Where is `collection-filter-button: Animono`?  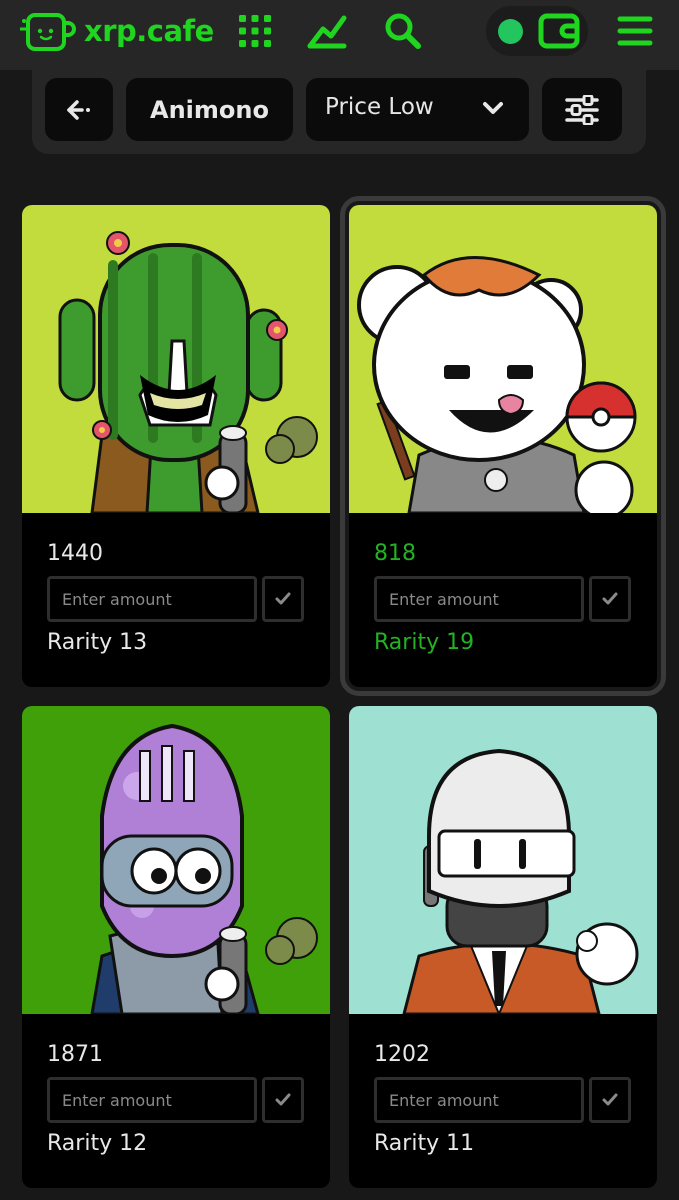
collection-filter-button: Animono is located at coordinates (209, 109).